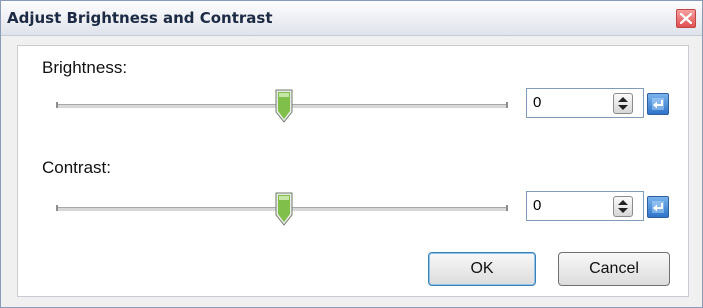 The height and width of the screenshot is (308, 703). What do you see at coordinates (284, 209) in the screenshot?
I see `contrast-slider-thumb` at bounding box center [284, 209].